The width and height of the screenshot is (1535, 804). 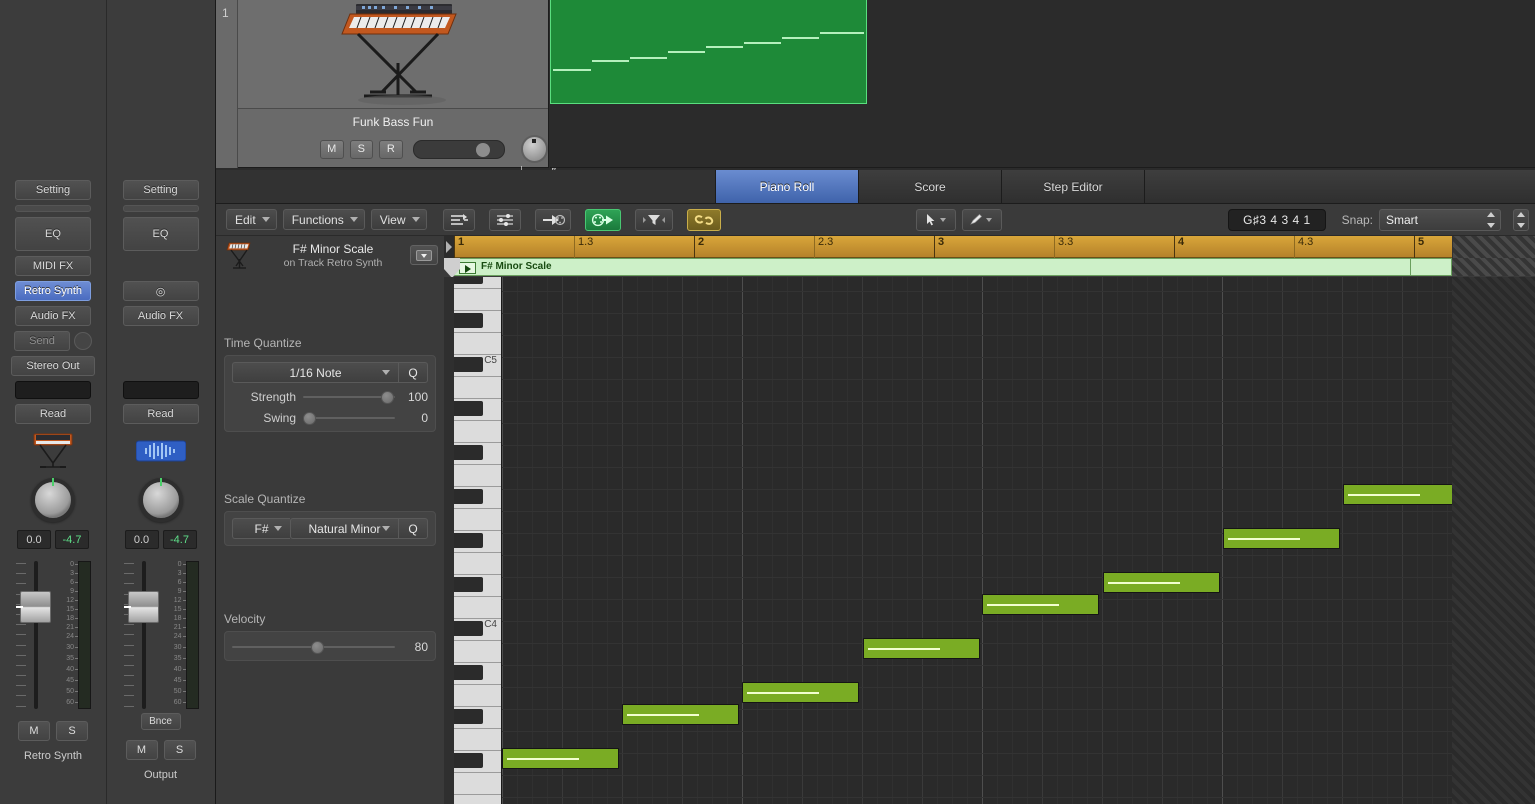 What do you see at coordinates (936, 219) in the screenshot?
I see `pointer-tool-icon` at bounding box center [936, 219].